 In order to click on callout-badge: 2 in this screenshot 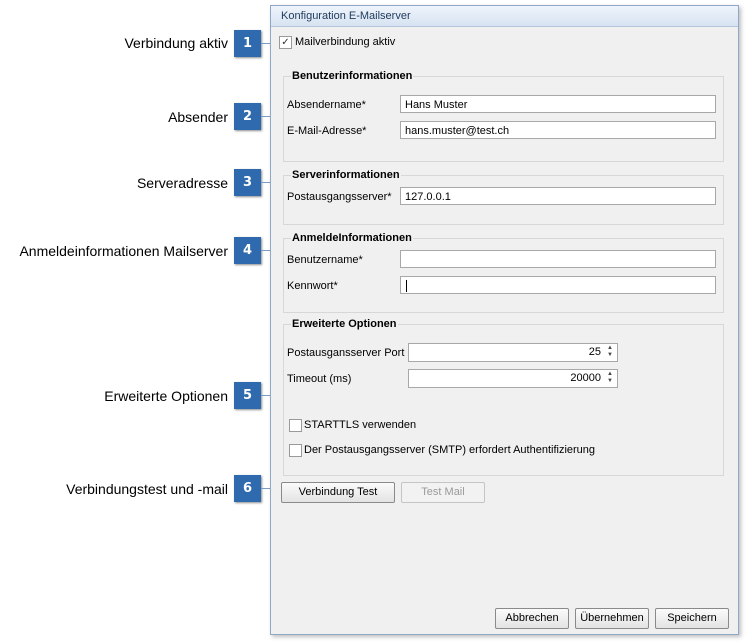, I will do `click(247, 116)`.